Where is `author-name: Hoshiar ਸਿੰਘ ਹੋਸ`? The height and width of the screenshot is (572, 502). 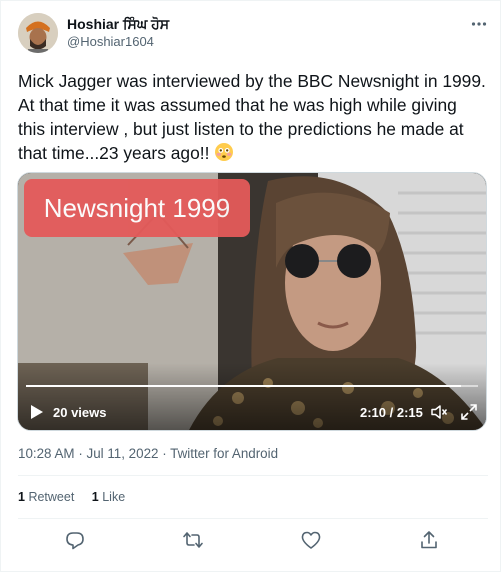
author-name: Hoshiar ਸਿੰਘ ਹੋਸ is located at coordinates (118, 24).